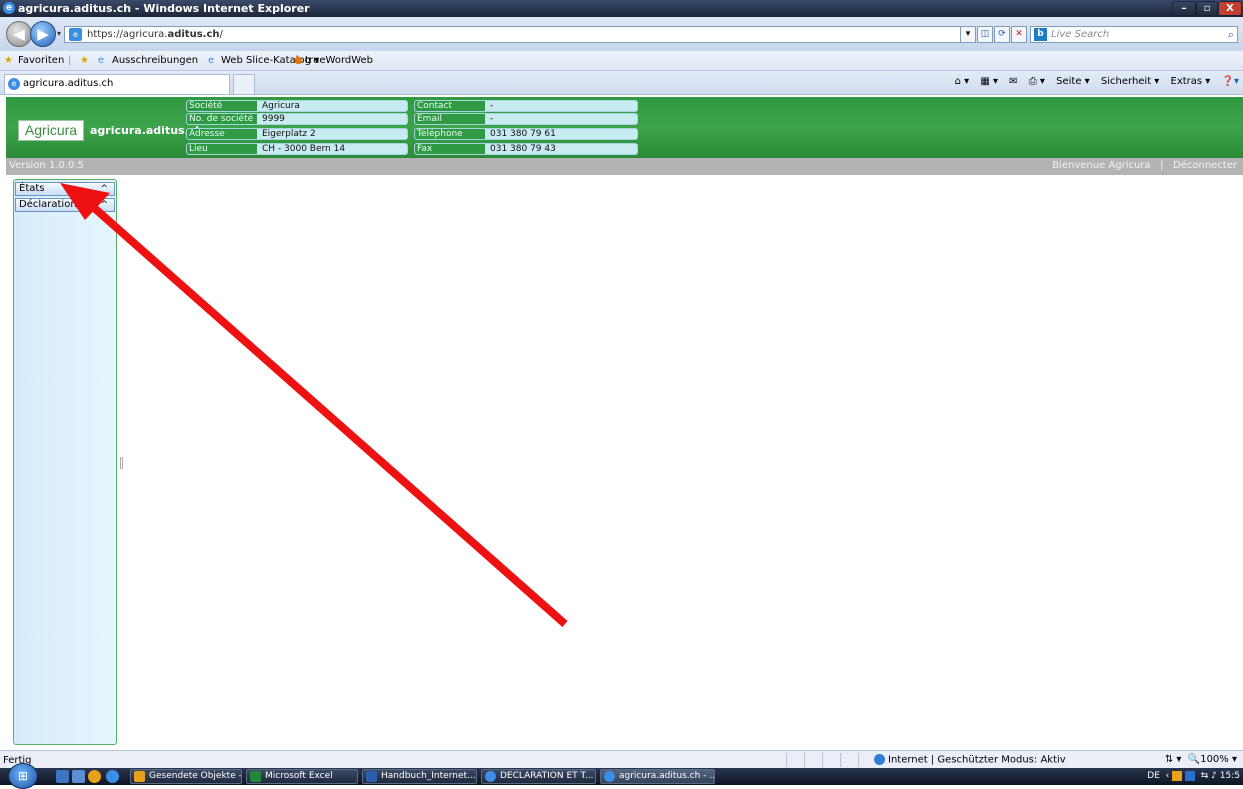 The width and height of the screenshot is (1243, 789). I want to click on help-icon: ❓▾, so click(1230, 81).